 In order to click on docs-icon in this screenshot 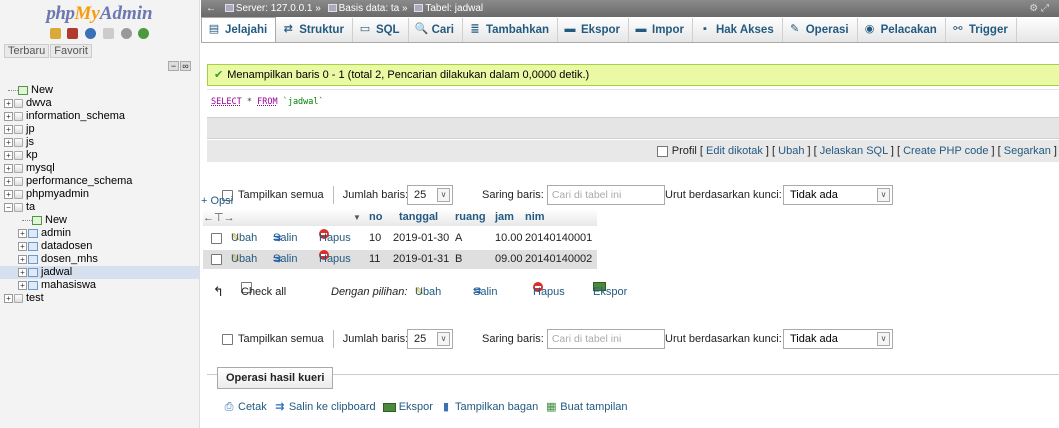, I will do `click(108, 33)`.